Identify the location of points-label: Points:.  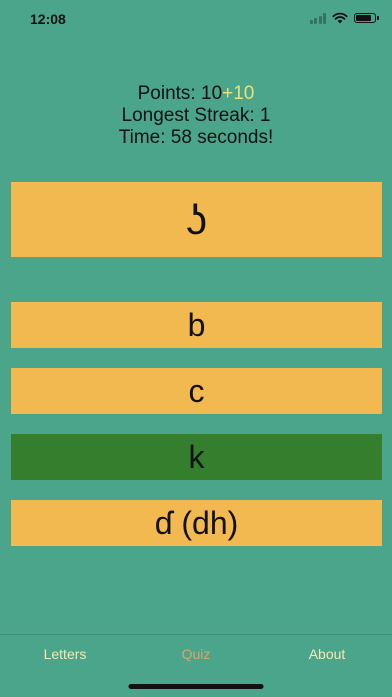
(169, 93).